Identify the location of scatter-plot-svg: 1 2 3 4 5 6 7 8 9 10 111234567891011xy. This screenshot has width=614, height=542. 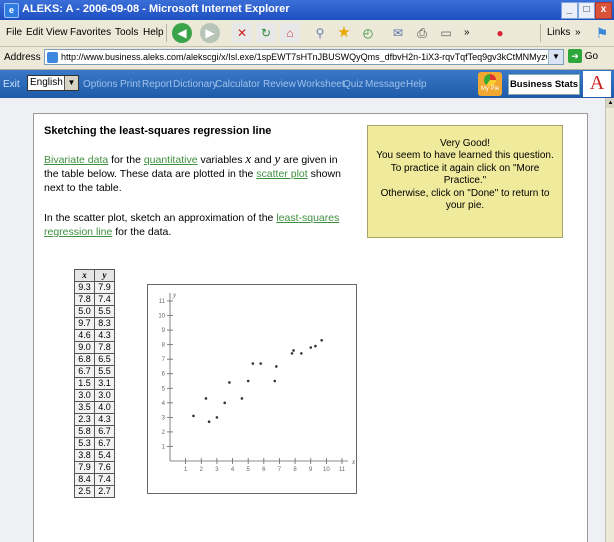
(252, 389).